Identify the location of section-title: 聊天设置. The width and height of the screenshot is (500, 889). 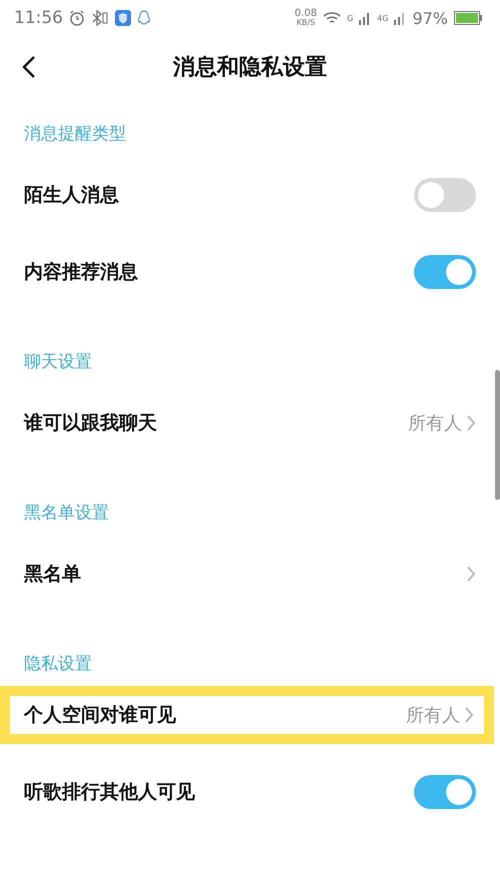
(58, 362).